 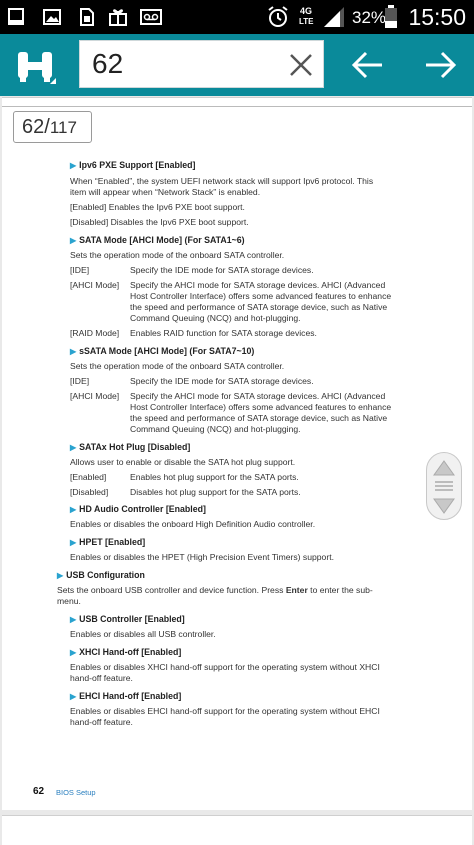 I want to click on clock-time: 15:50, so click(x=437, y=17).